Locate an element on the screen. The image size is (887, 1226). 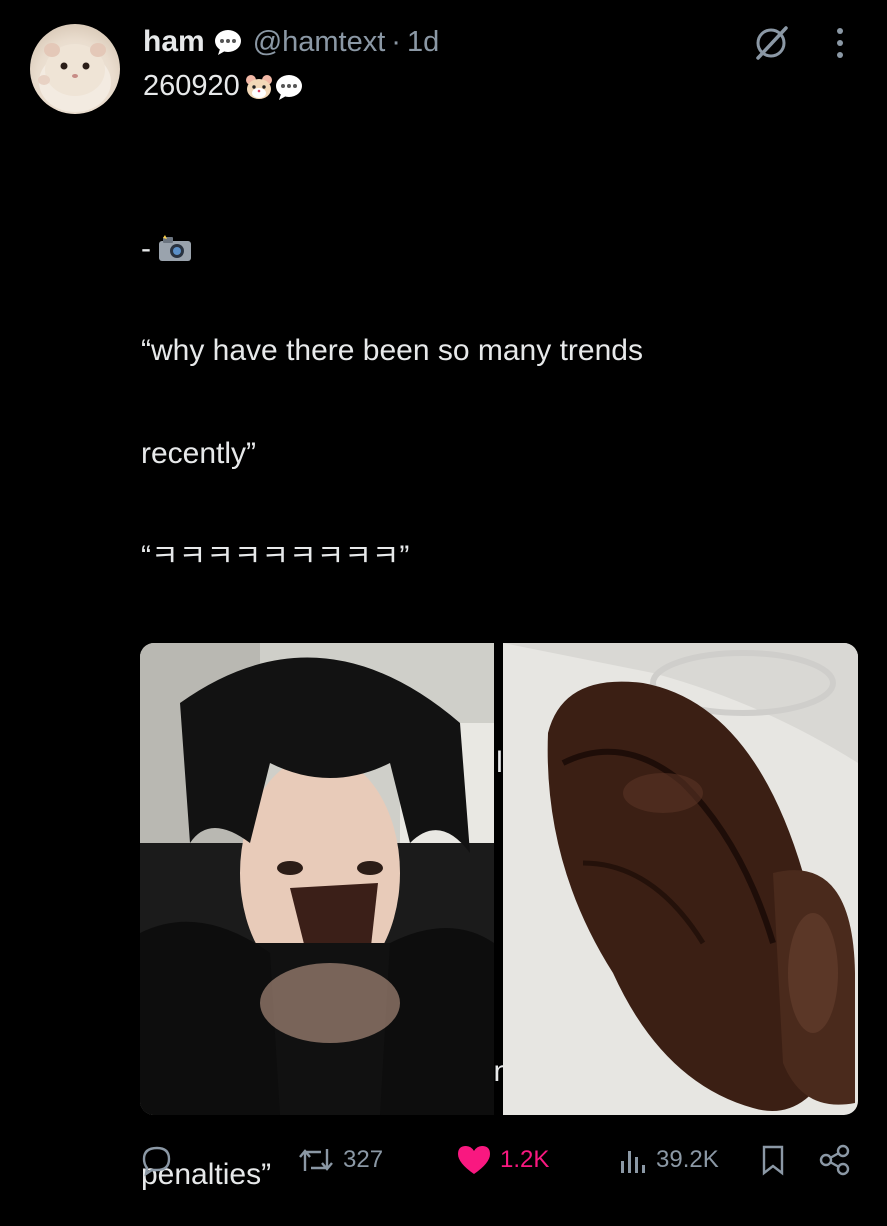
action-bar: 327 1.2K 39.2K is located at coordinates (443, 1160).